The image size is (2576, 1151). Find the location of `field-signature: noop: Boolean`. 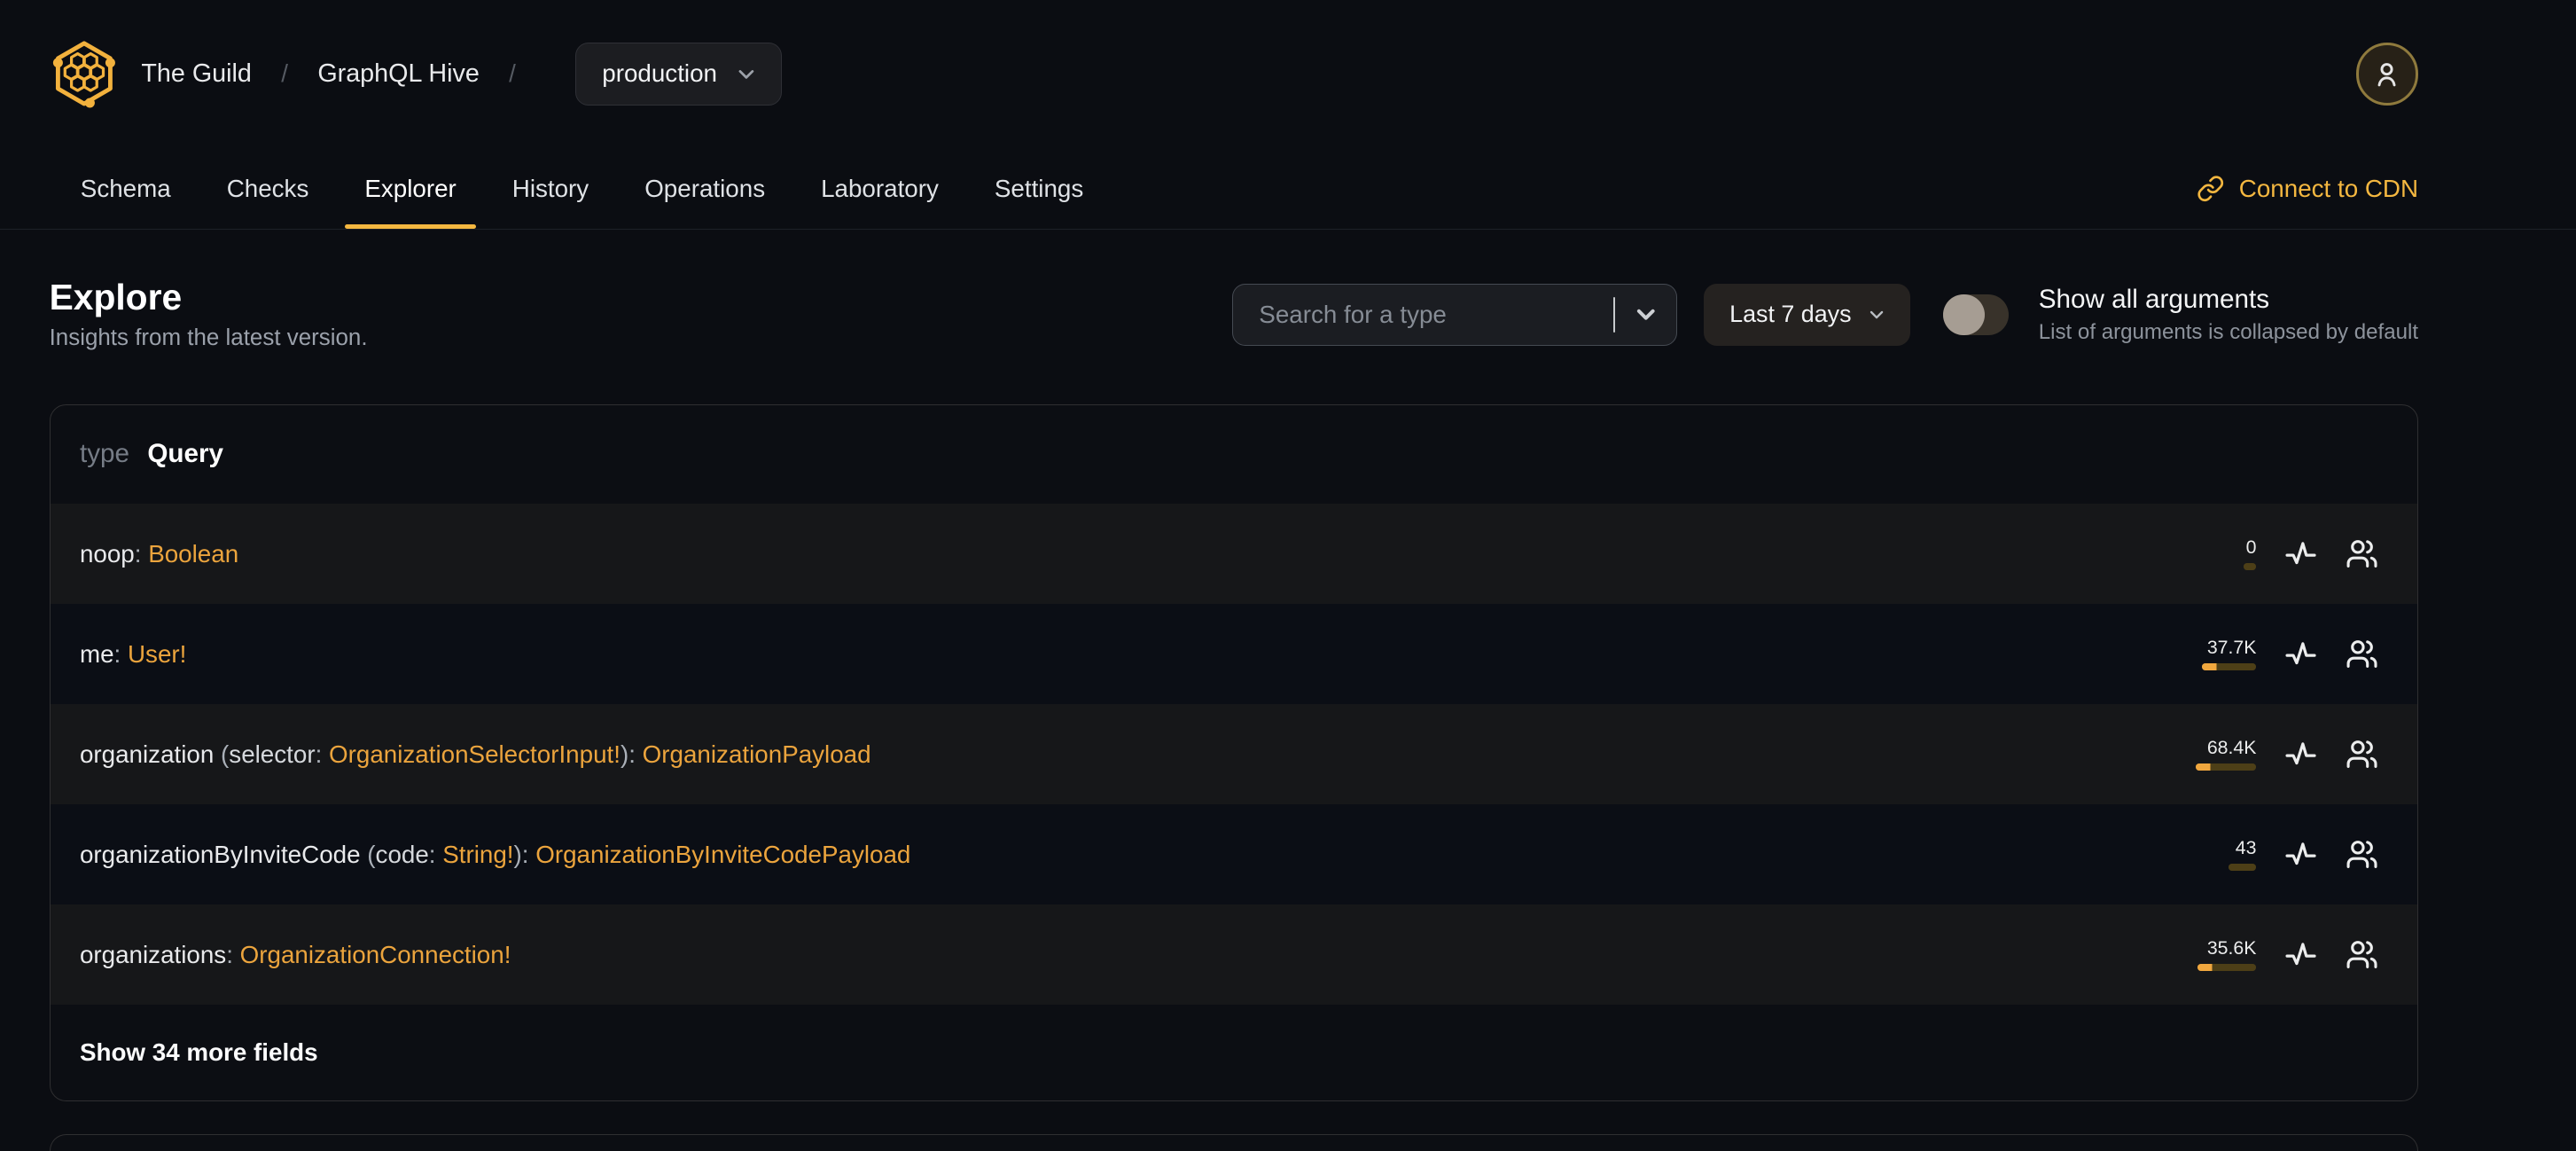

field-signature: noop: Boolean is located at coordinates (159, 553).